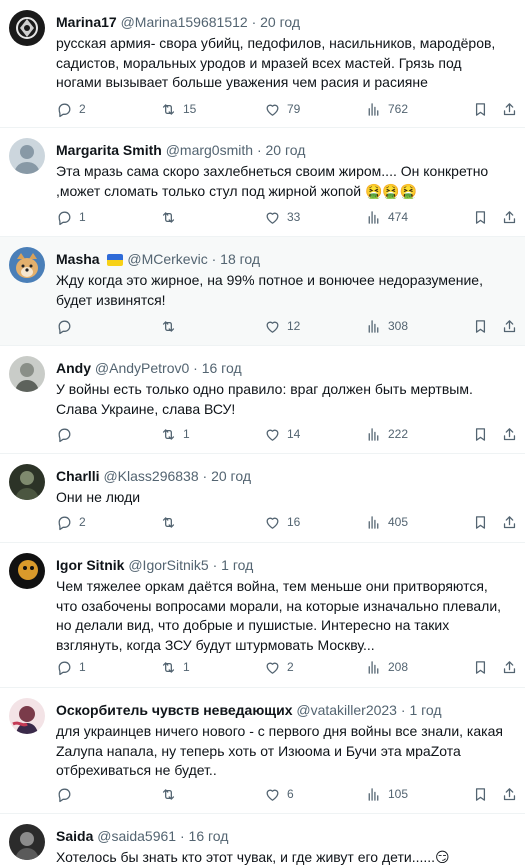 The height and width of the screenshot is (868, 525). I want to click on user-handle: @IgorSitnik5, so click(168, 565).